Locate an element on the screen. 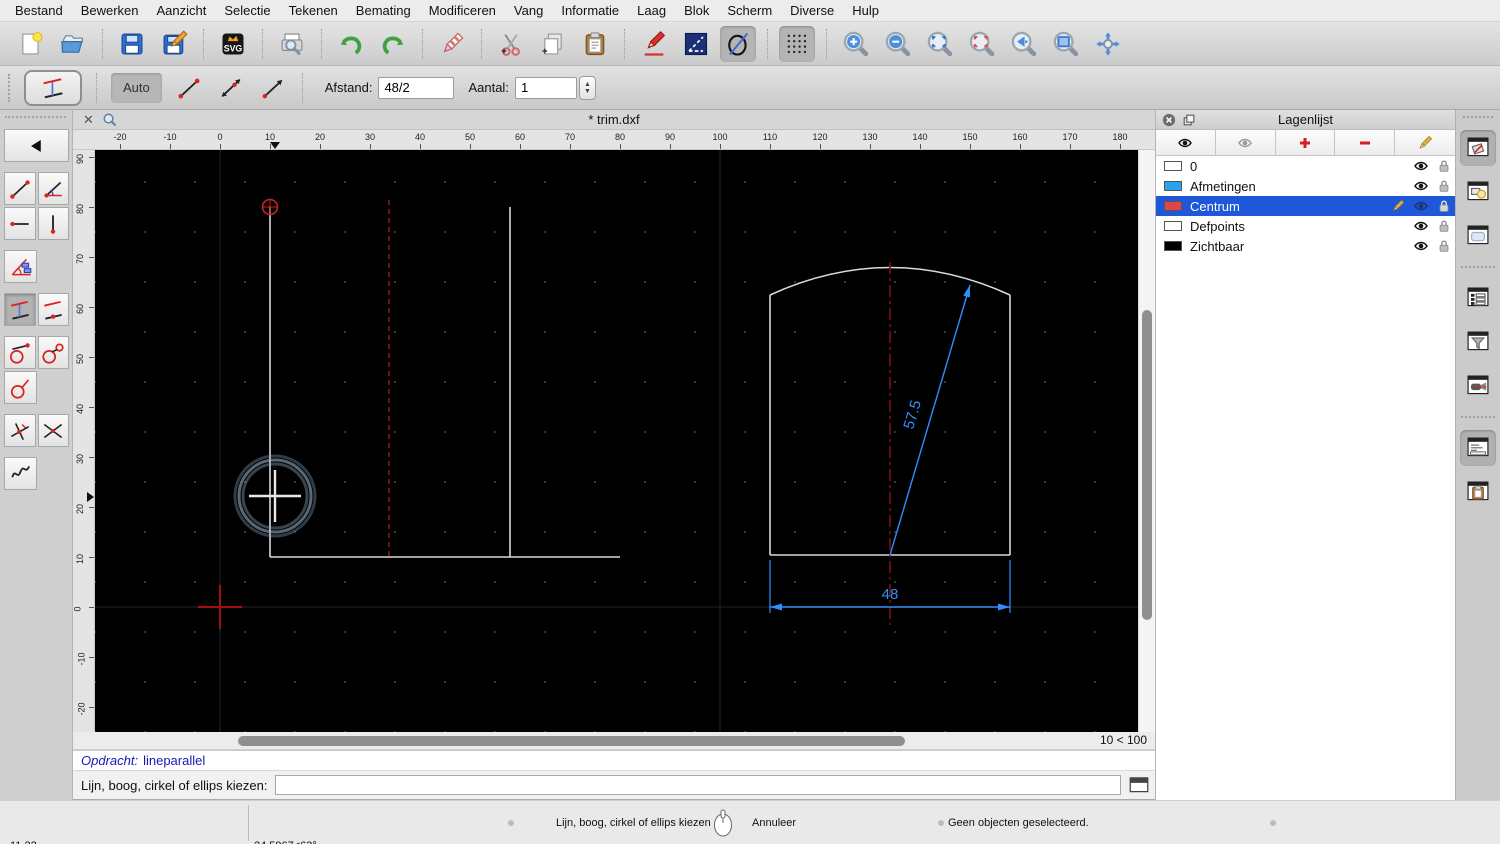 The image size is (1500, 844). panel-float-icon is located at coordinates (1189, 120).